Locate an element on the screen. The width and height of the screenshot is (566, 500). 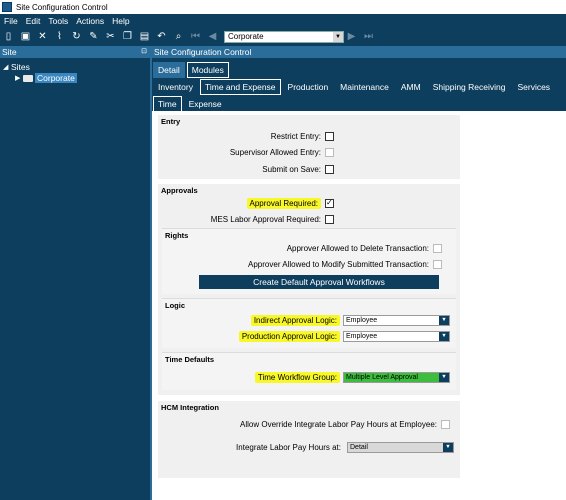
last-record-icon: ⏭ is located at coordinates (368, 37).